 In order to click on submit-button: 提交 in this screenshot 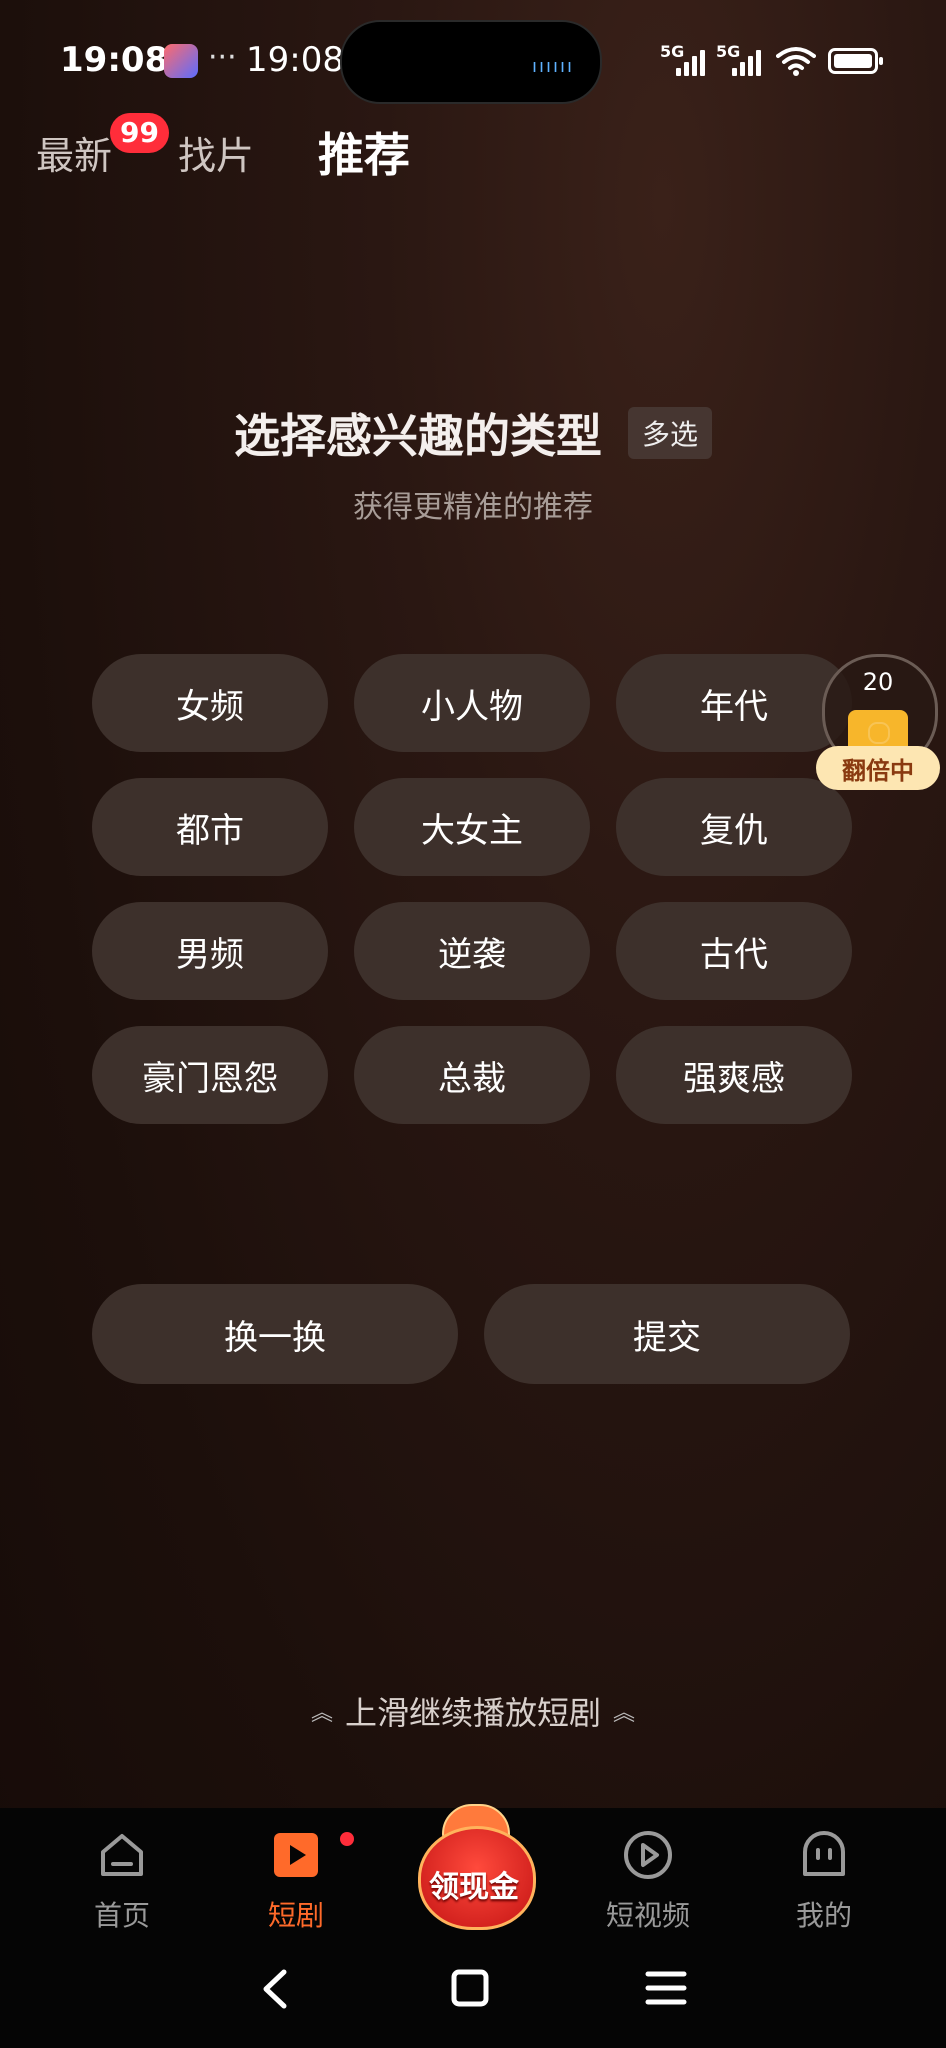, I will do `click(667, 1334)`.